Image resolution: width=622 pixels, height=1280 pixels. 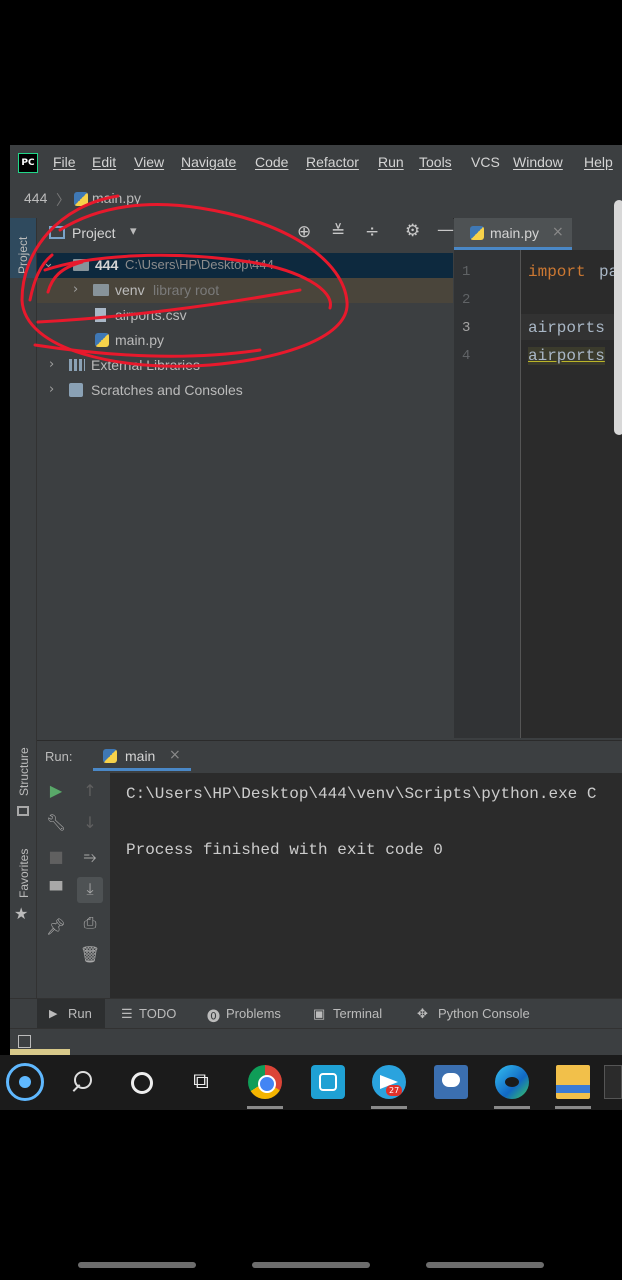 I want to click on scroll-to-end-icon: ⤓, so click(x=90, y=888).